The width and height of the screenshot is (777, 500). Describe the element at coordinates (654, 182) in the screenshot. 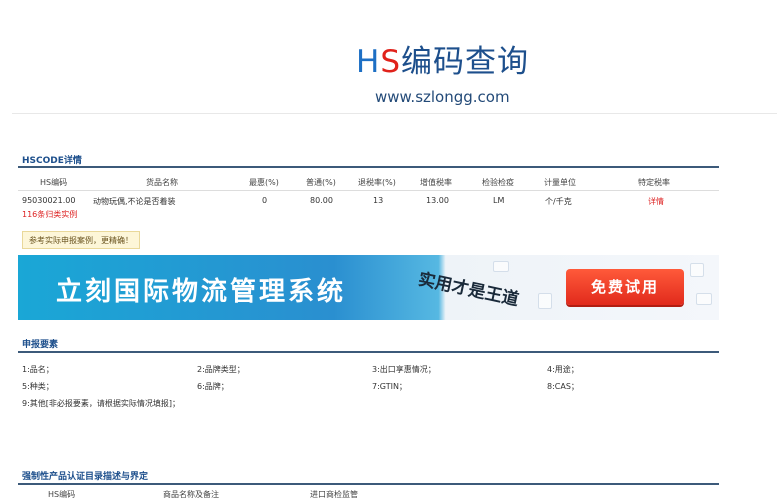

I see `col-special: 特定税率` at that location.